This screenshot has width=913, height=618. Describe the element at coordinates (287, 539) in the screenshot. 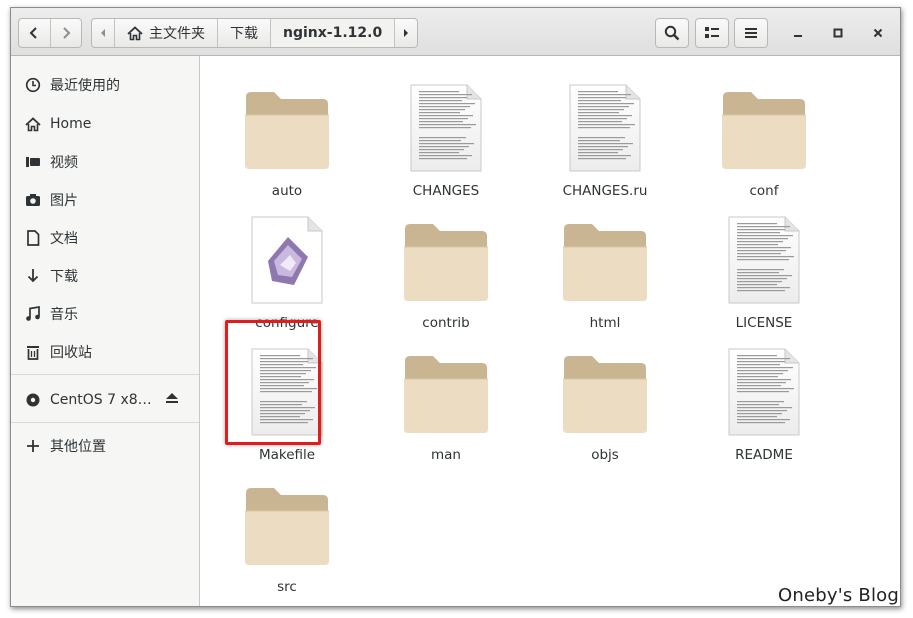

I see `file-item-src: src` at that location.